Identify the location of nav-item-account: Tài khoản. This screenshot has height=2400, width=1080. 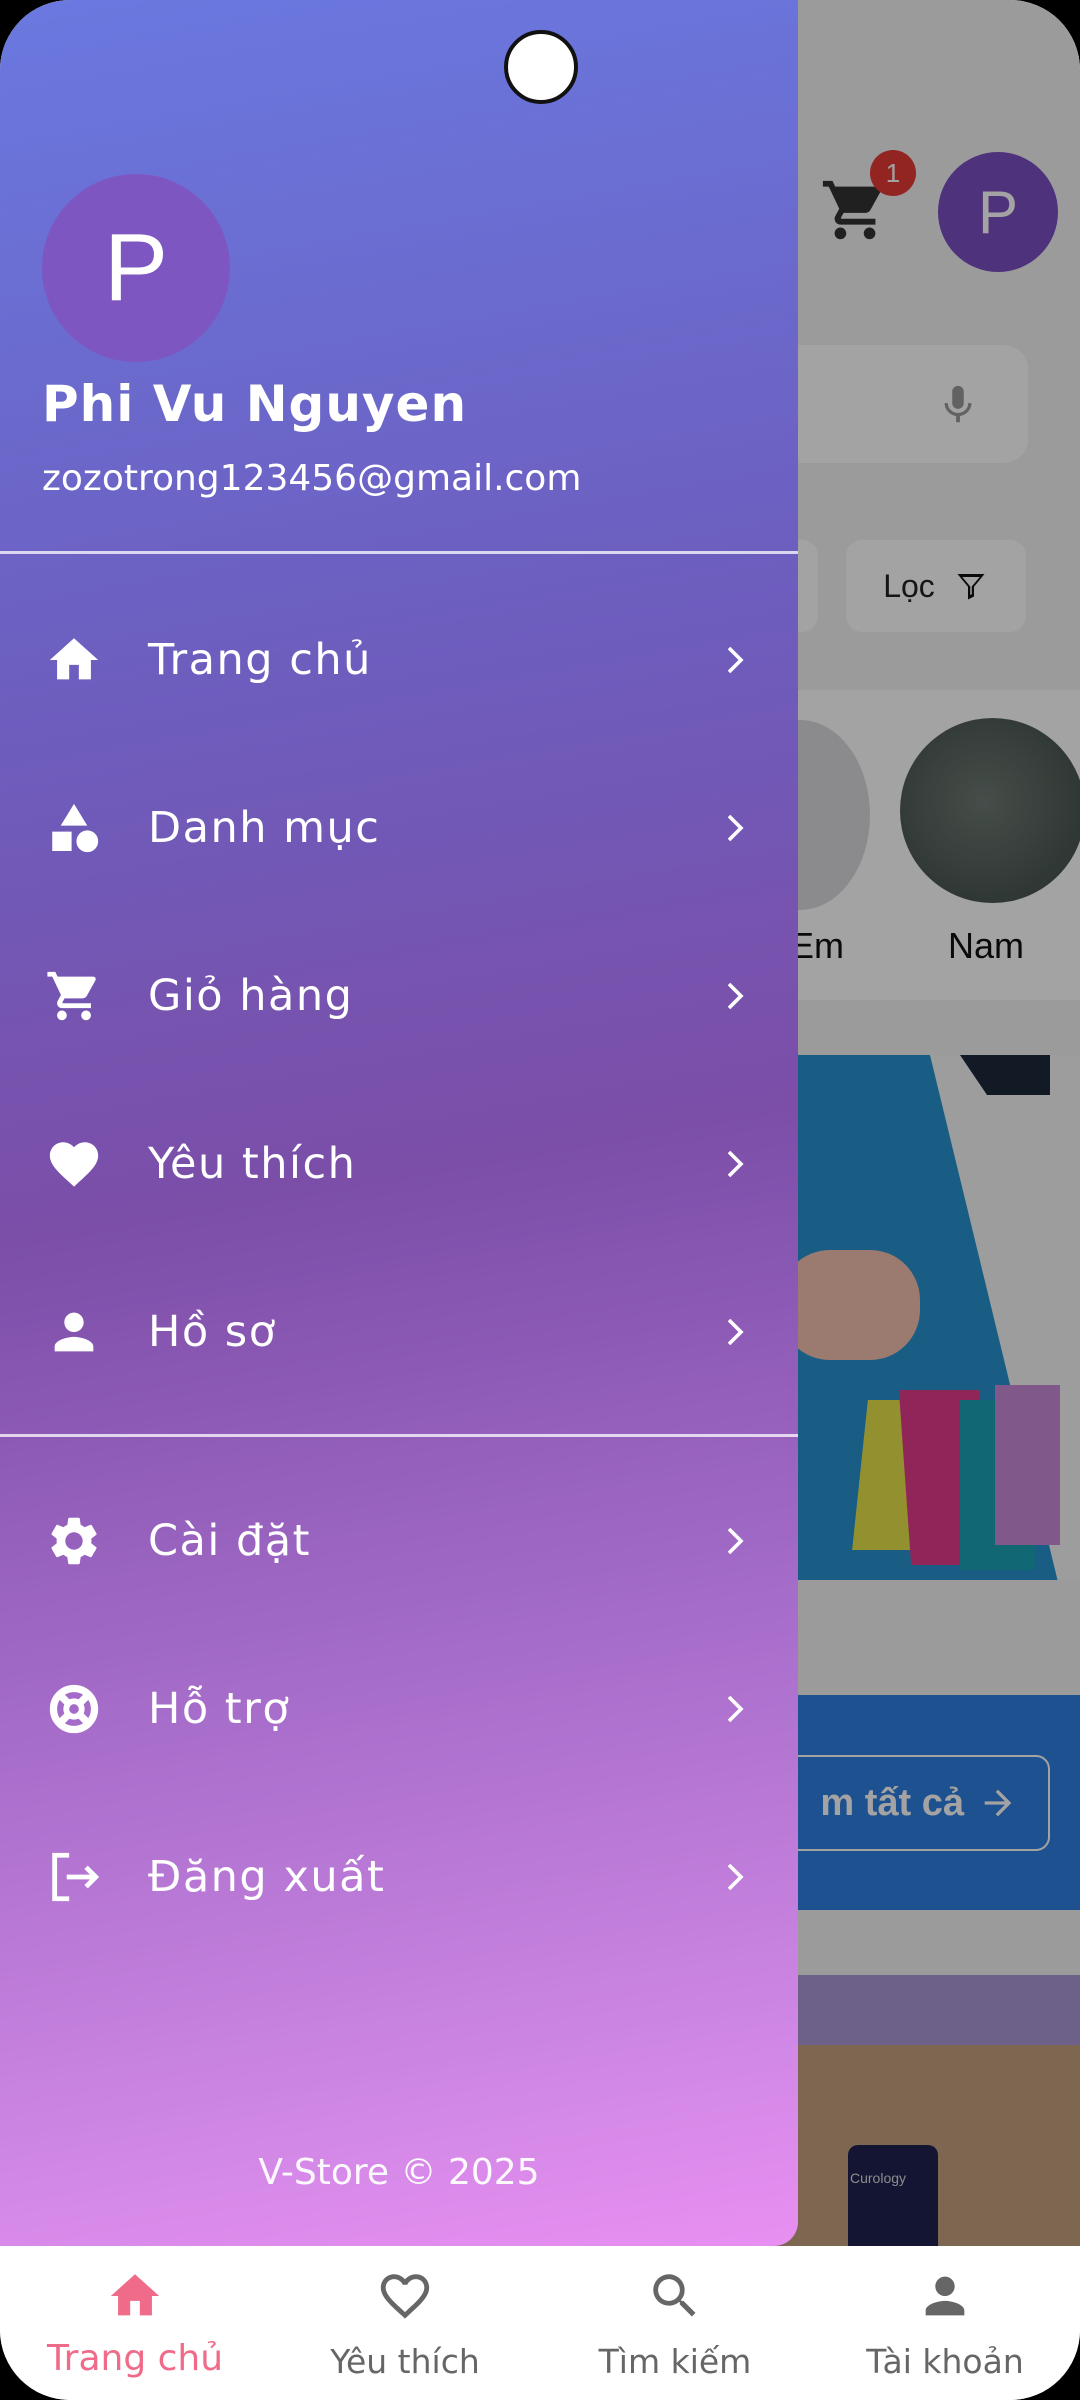
(945, 2323).